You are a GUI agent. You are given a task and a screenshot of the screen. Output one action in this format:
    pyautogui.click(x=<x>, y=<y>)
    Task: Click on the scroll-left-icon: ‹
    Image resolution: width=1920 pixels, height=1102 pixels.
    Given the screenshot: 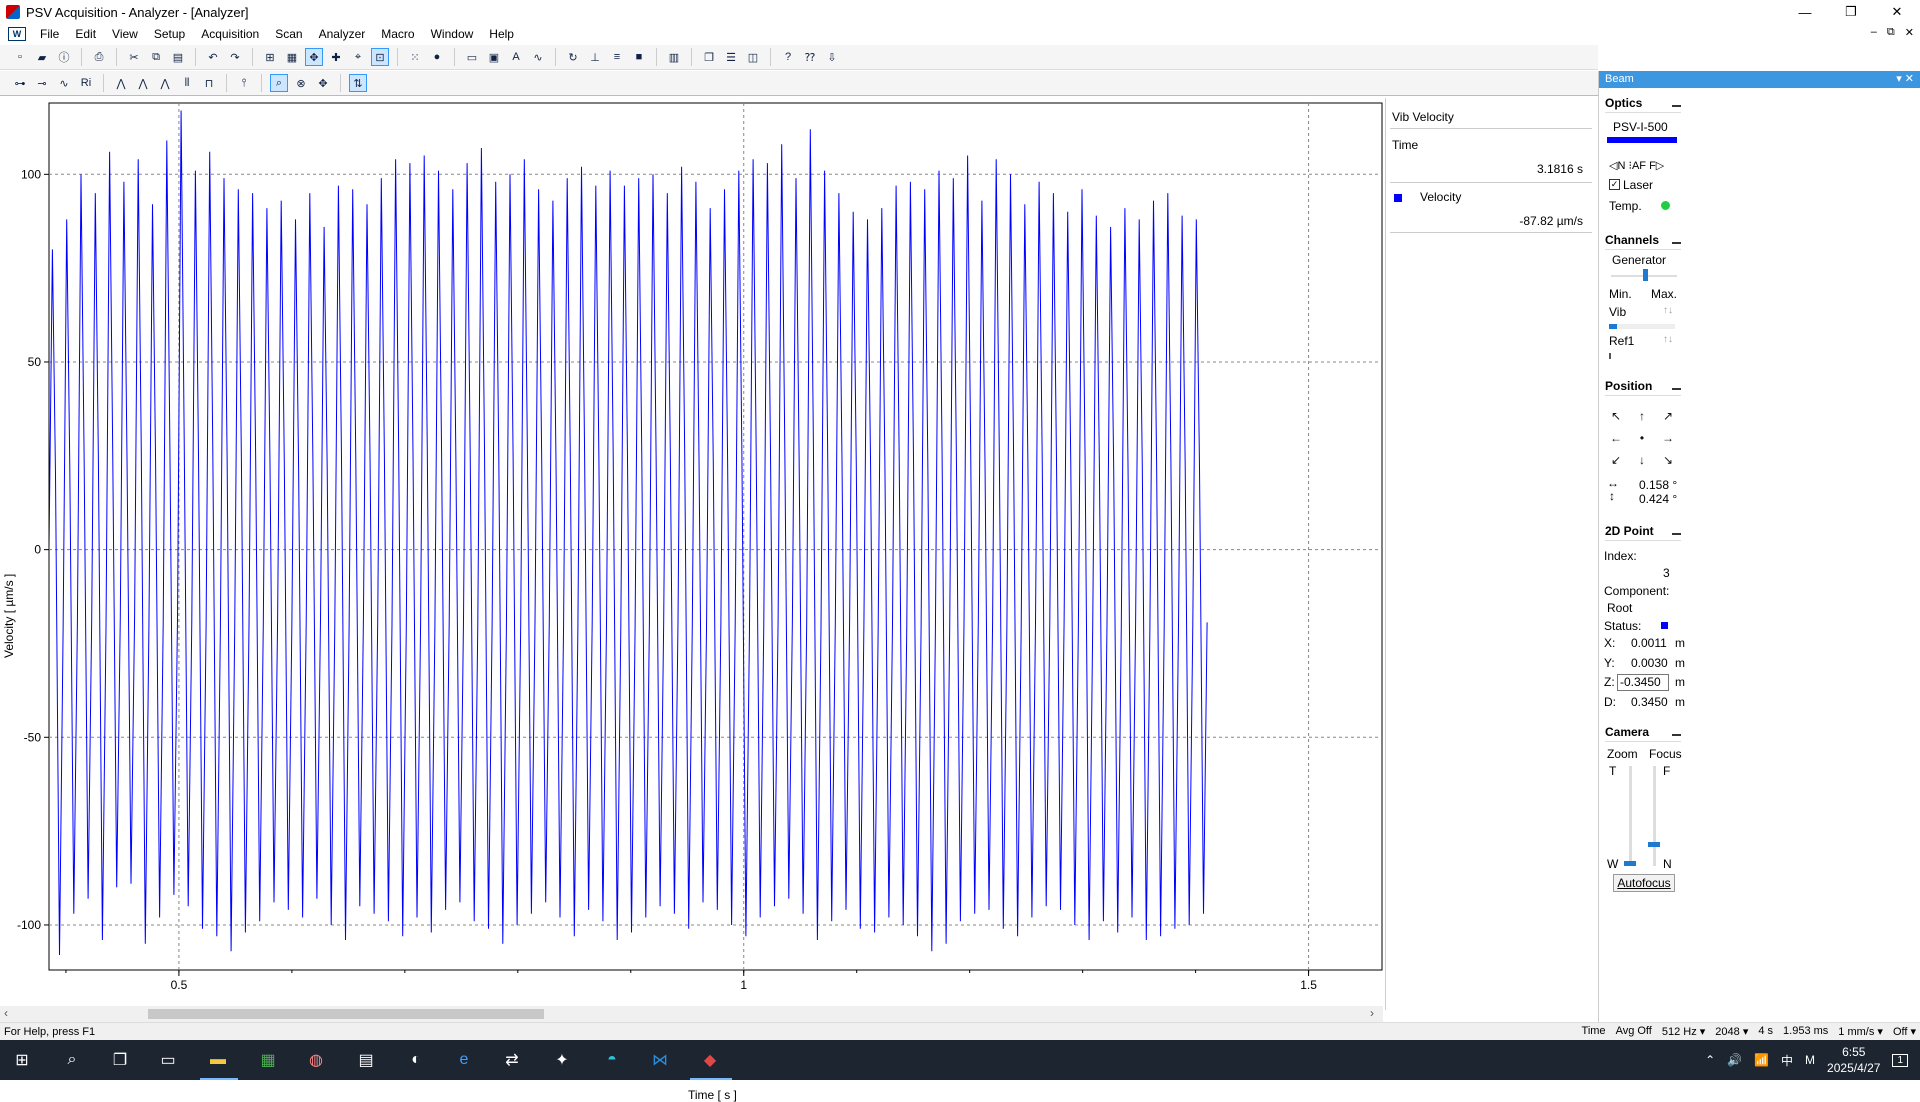 What is the action you would take?
    pyautogui.click(x=6, y=1013)
    